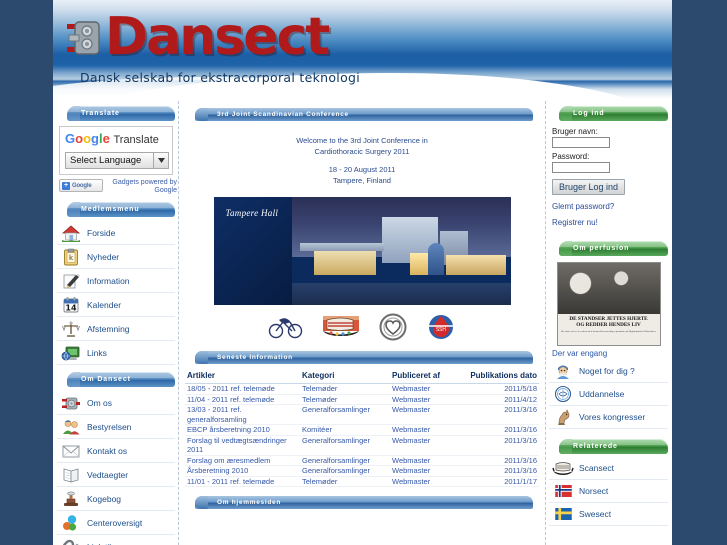 Image resolution: width=727 pixels, height=545 pixels. What do you see at coordinates (571, 156) in the screenshot?
I see `password-label: Password:` at bounding box center [571, 156].